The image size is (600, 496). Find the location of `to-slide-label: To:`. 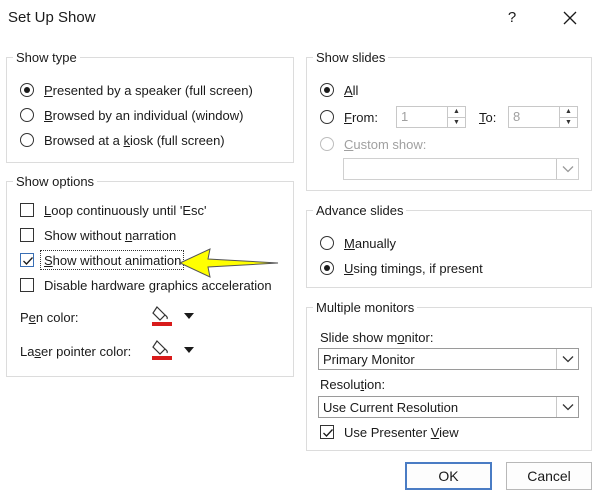

to-slide-label: To: is located at coordinates (488, 117).